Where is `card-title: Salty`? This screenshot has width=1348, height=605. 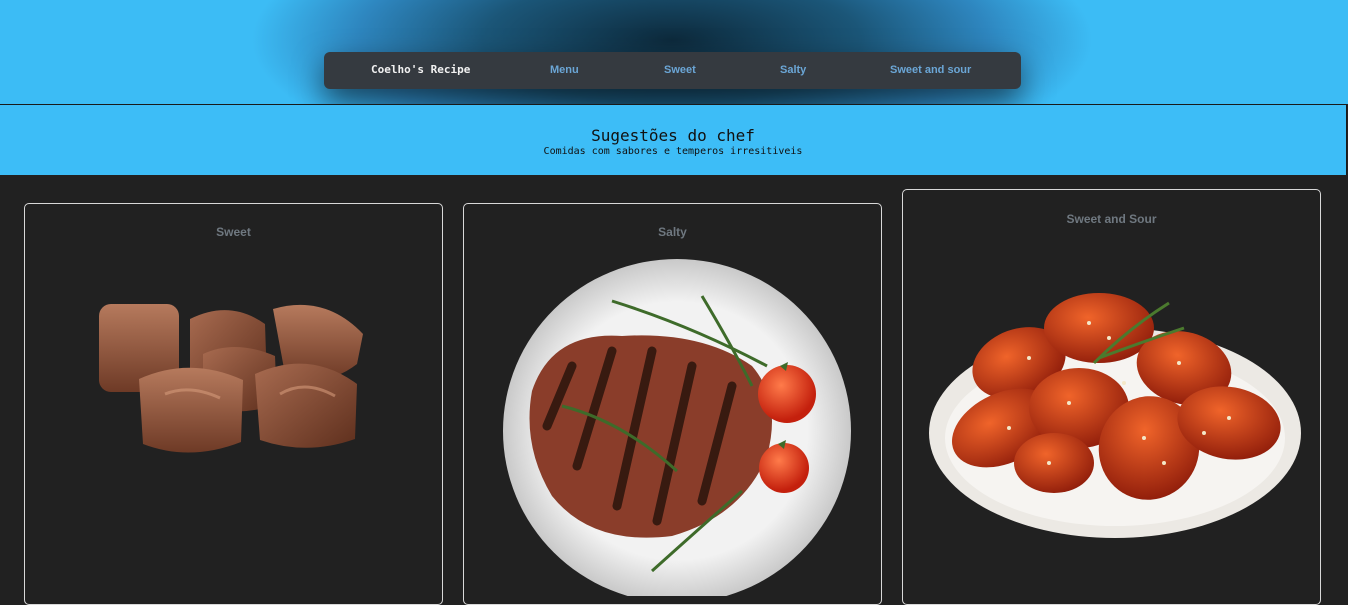 card-title: Salty is located at coordinates (672, 232).